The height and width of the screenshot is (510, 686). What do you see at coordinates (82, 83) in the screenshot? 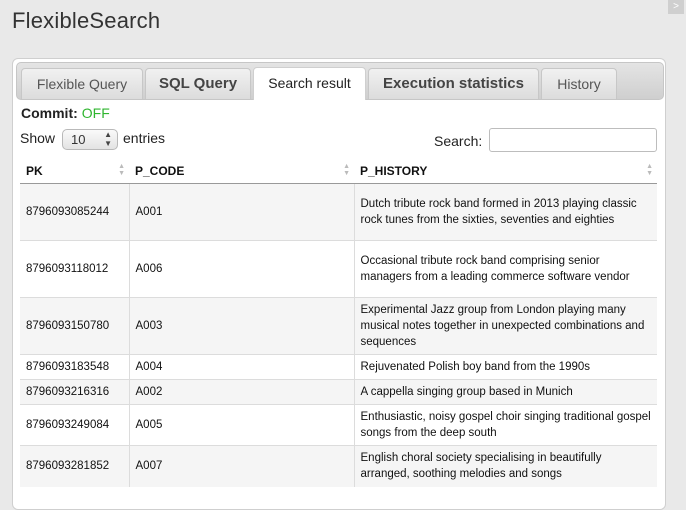
I see `tab-flexible-query: Flexible Query` at bounding box center [82, 83].